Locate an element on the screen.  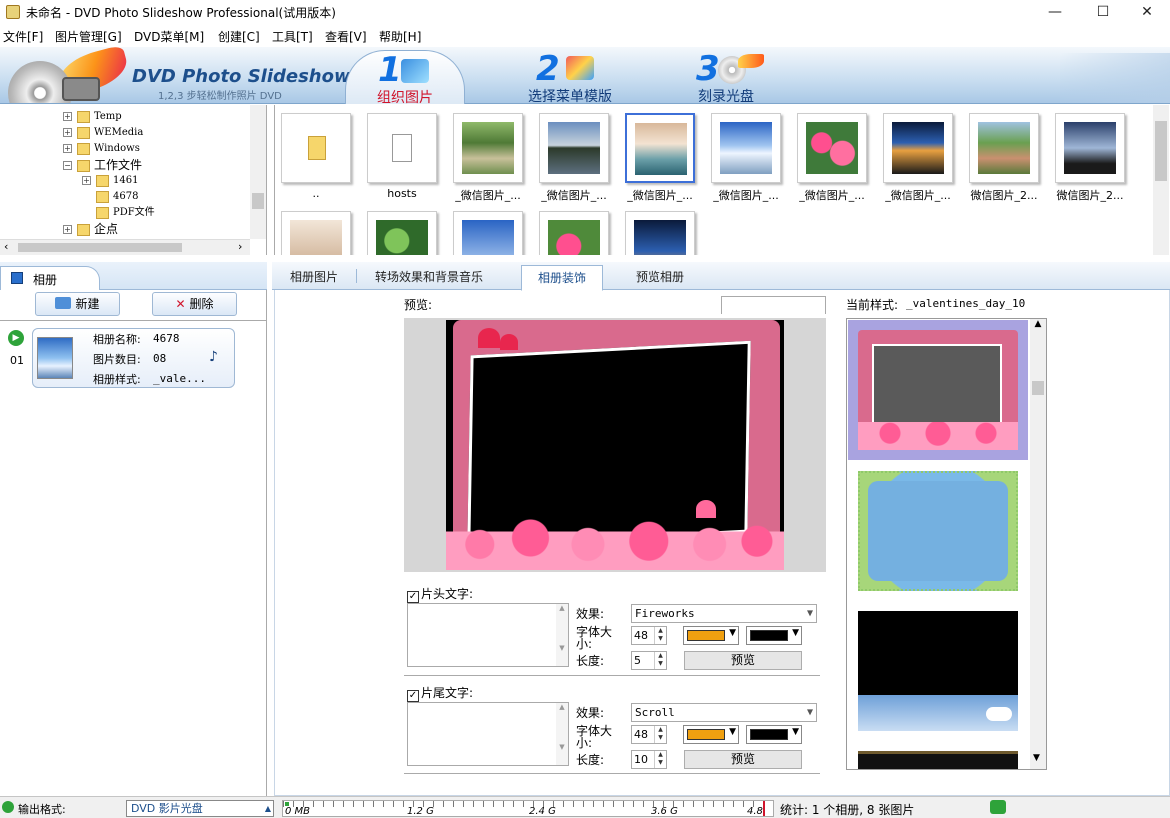
photo-browser-scrollbar is located at coordinates (1161, 180).